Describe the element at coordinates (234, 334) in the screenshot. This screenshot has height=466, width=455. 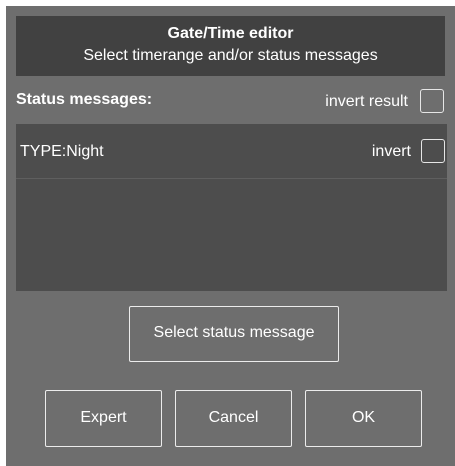
I see `select-status-message-button: Select status message` at that location.